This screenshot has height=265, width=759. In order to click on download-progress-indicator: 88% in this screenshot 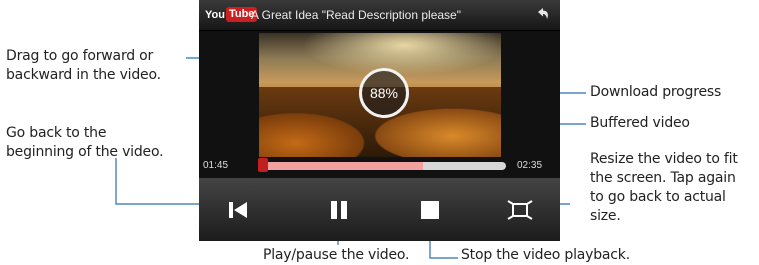, I will do `click(384, 93)`.